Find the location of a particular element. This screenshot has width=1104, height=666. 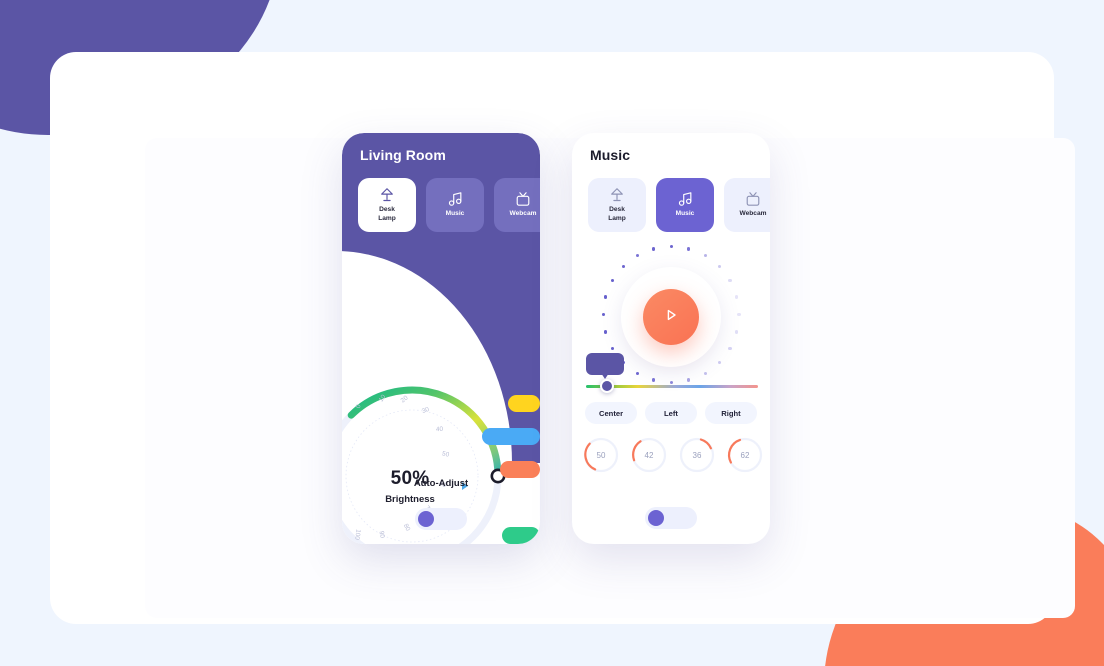

eq-gauge: 36 is located at coordinates (697, 455).